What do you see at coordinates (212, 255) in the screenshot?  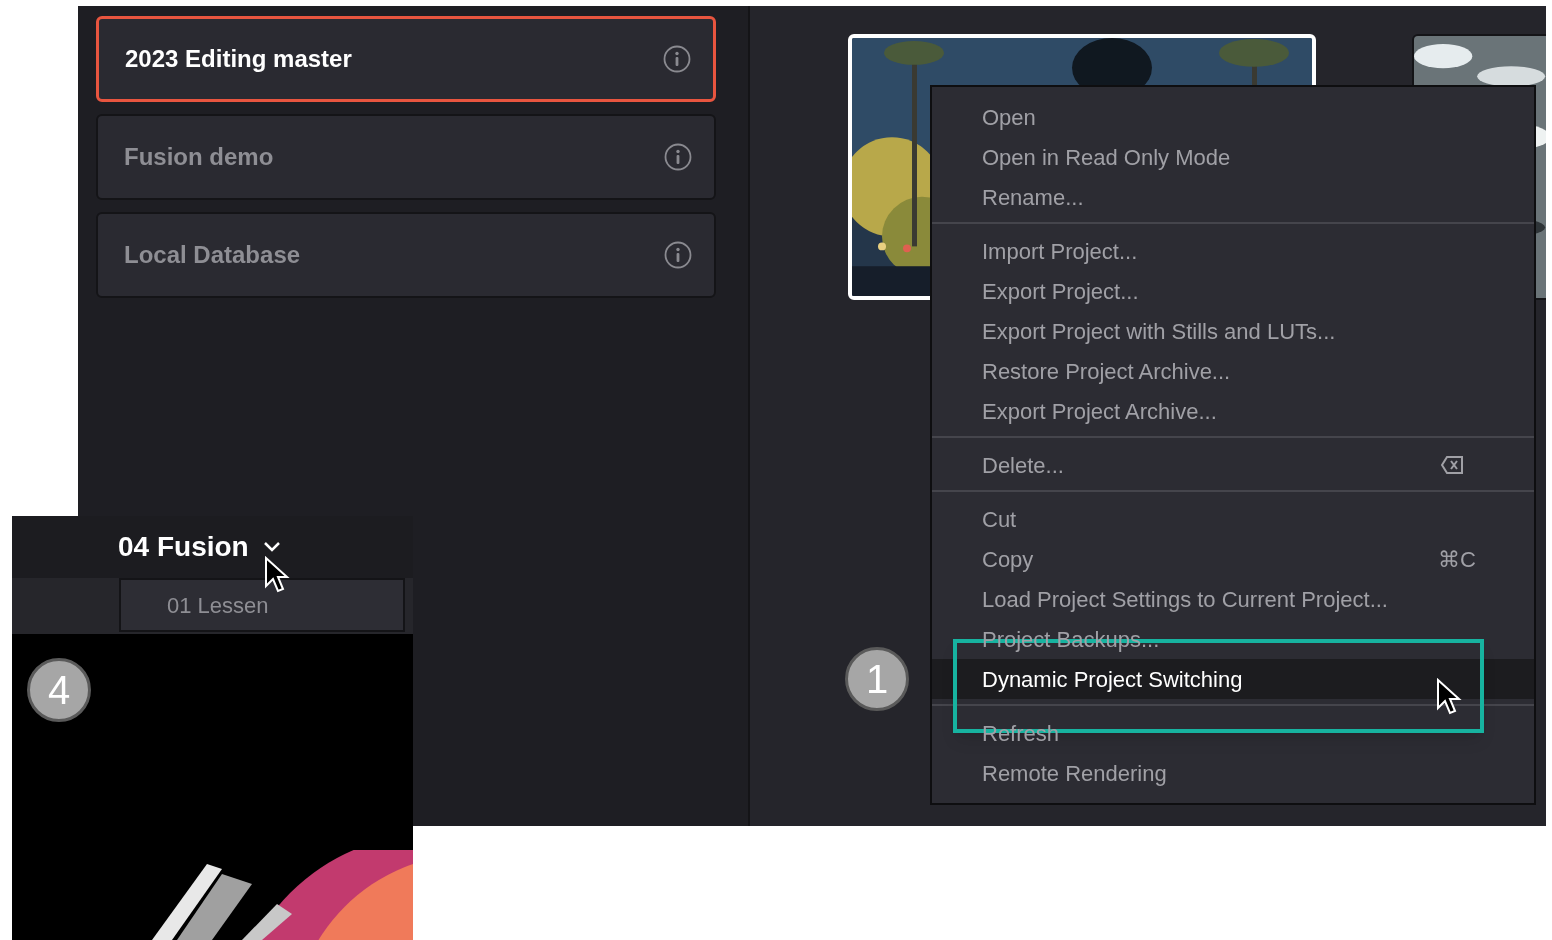 I see `project-name: Local Database` at bounding box center [212, 255].